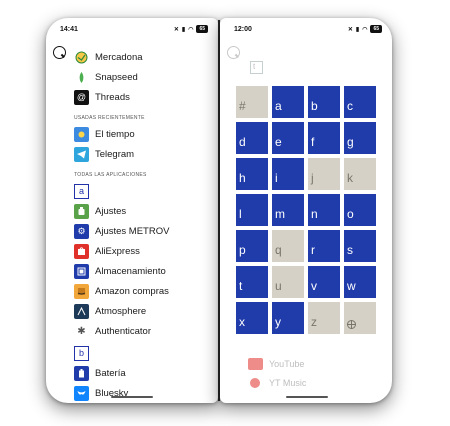 This screenshot has width=450, height=426. Describe the element at coordinates (252, 210) in the screenshot. I see `letter-tile-l: l` at that location.